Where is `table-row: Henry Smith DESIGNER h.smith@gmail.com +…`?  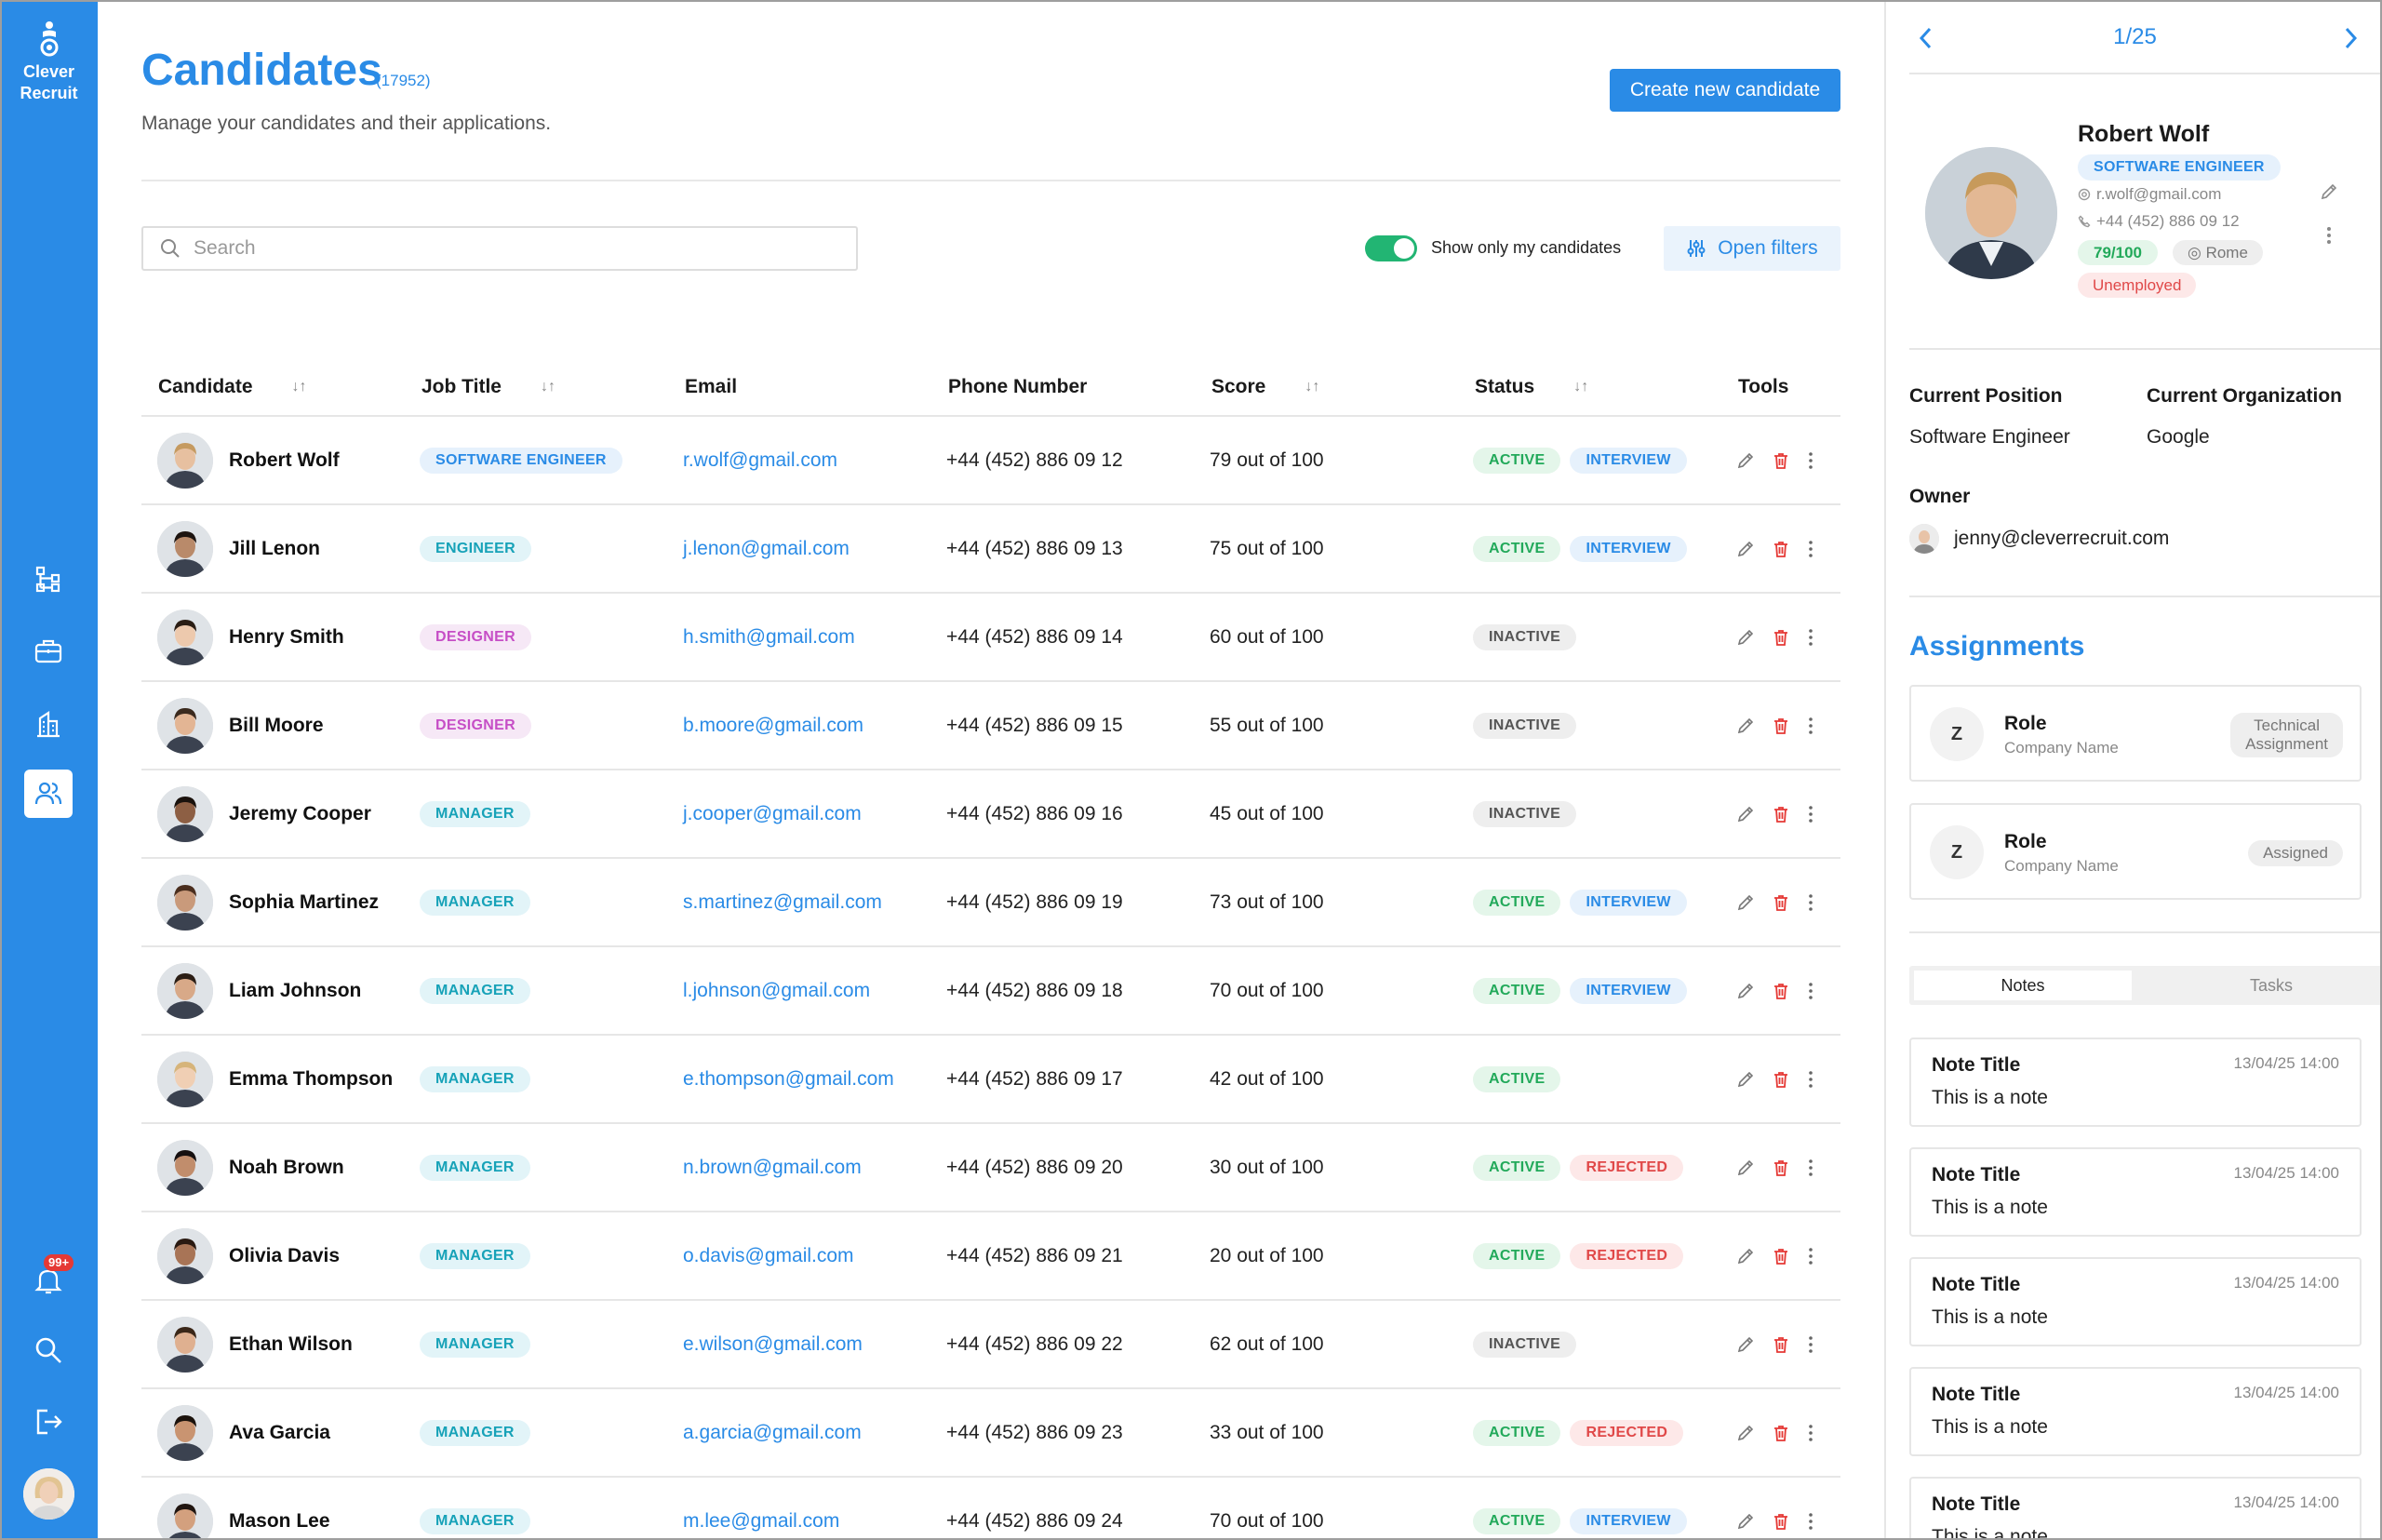
table-row: Henry Smith DESIGNER h.smith@gmail.com +… is located at coordinates (990, 638).